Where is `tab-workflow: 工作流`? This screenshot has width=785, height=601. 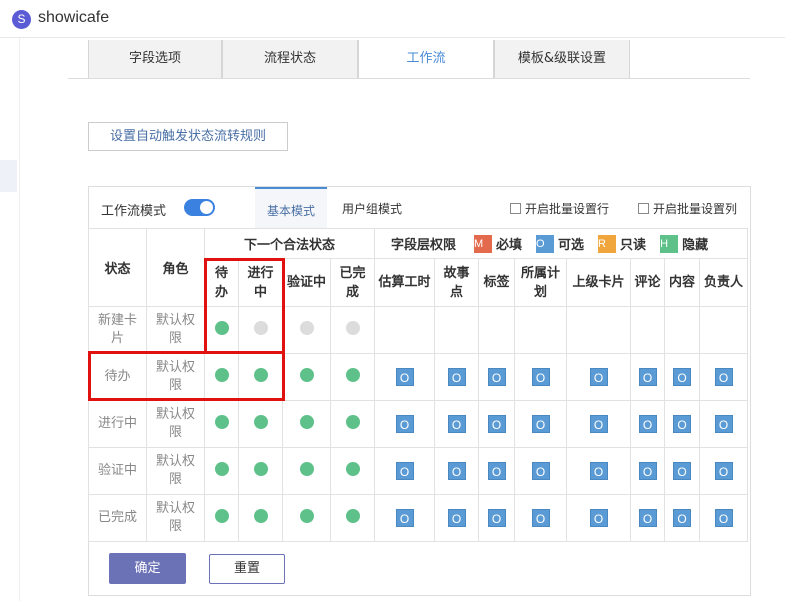
tab-workflow: 工作流 is located at coordinates (426, 59).